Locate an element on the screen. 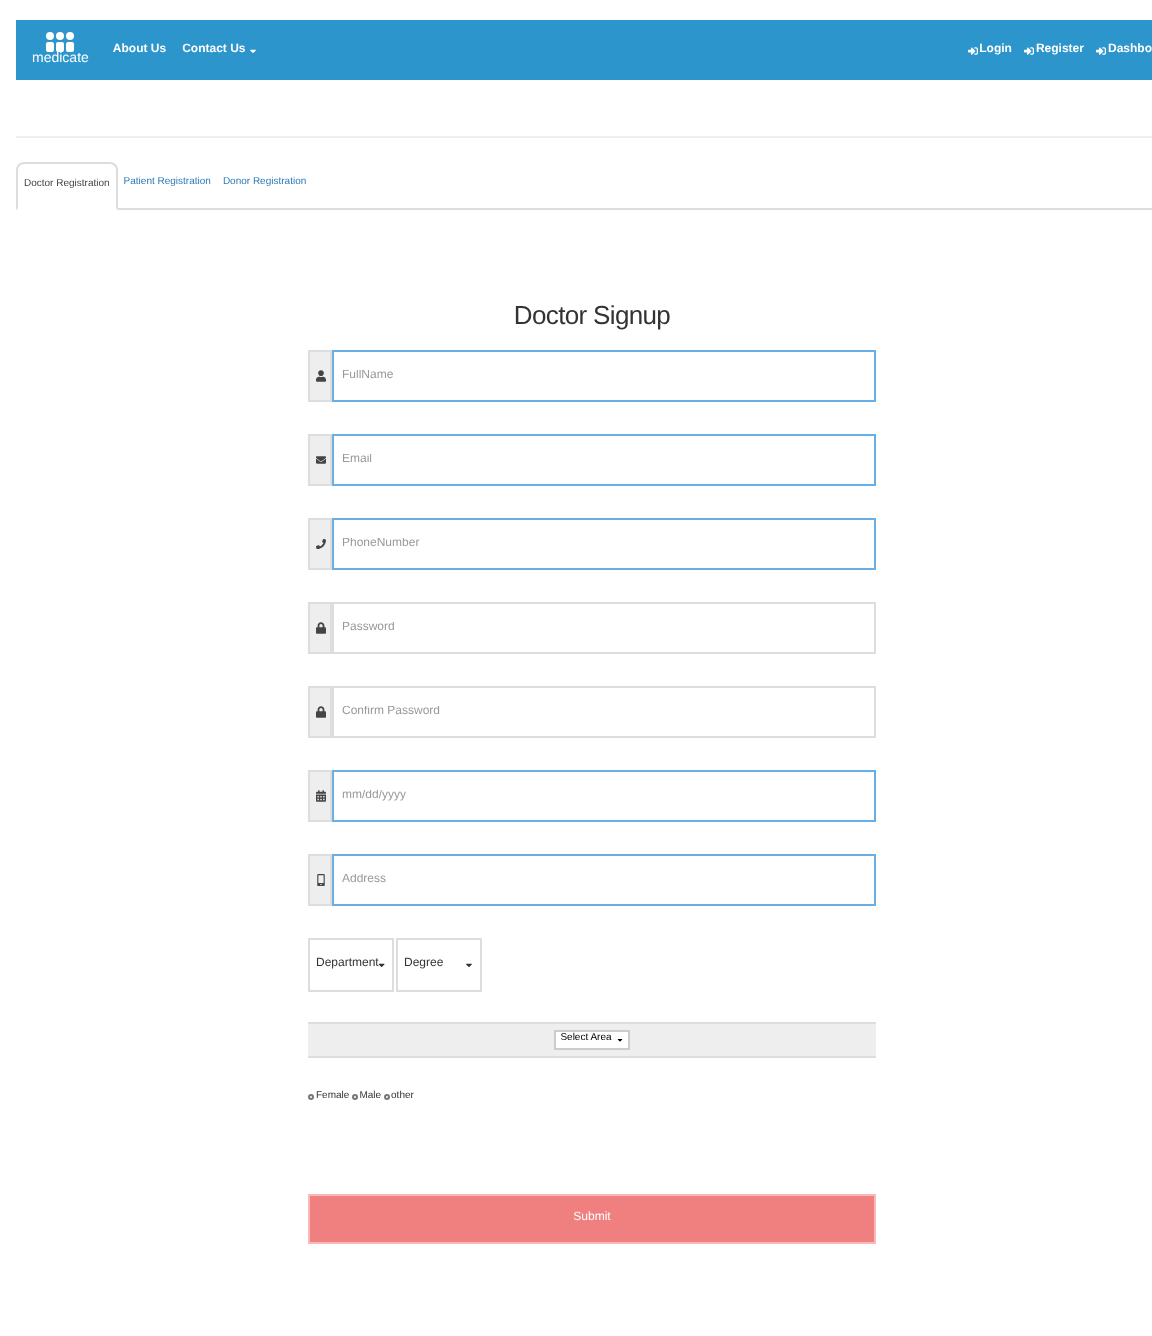  phone-icon is located at coordinates (320, 544).